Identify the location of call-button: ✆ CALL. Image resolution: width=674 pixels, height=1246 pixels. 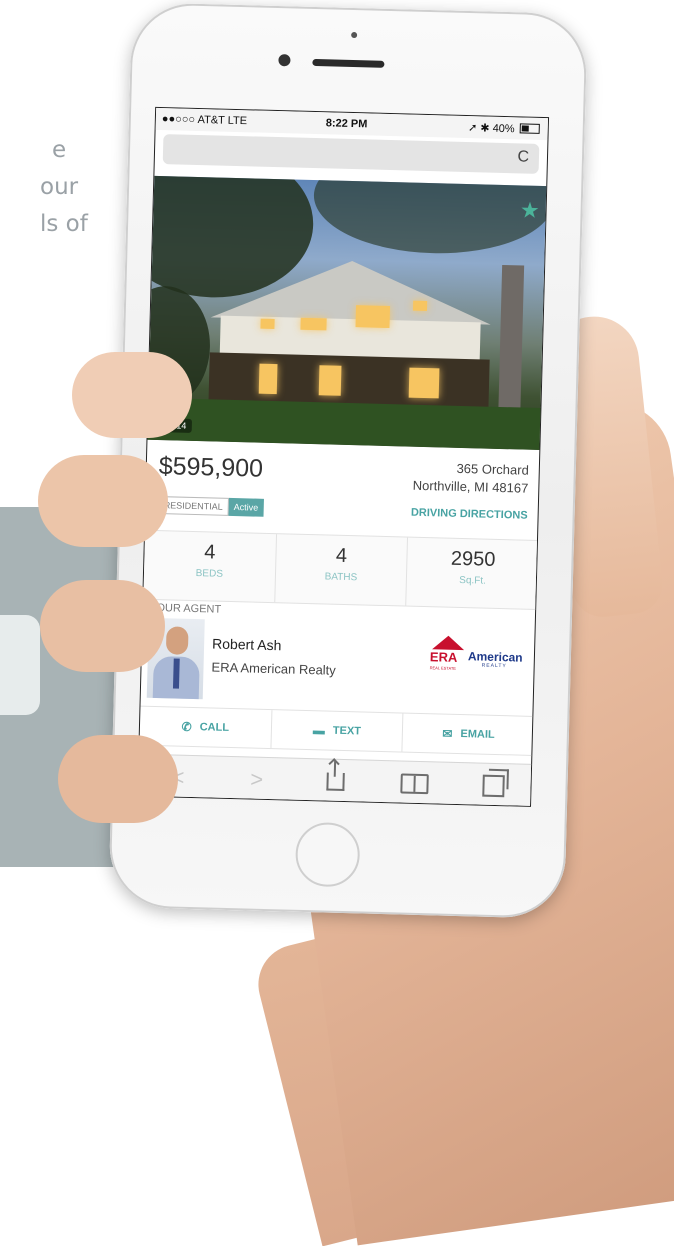
(206, 727).